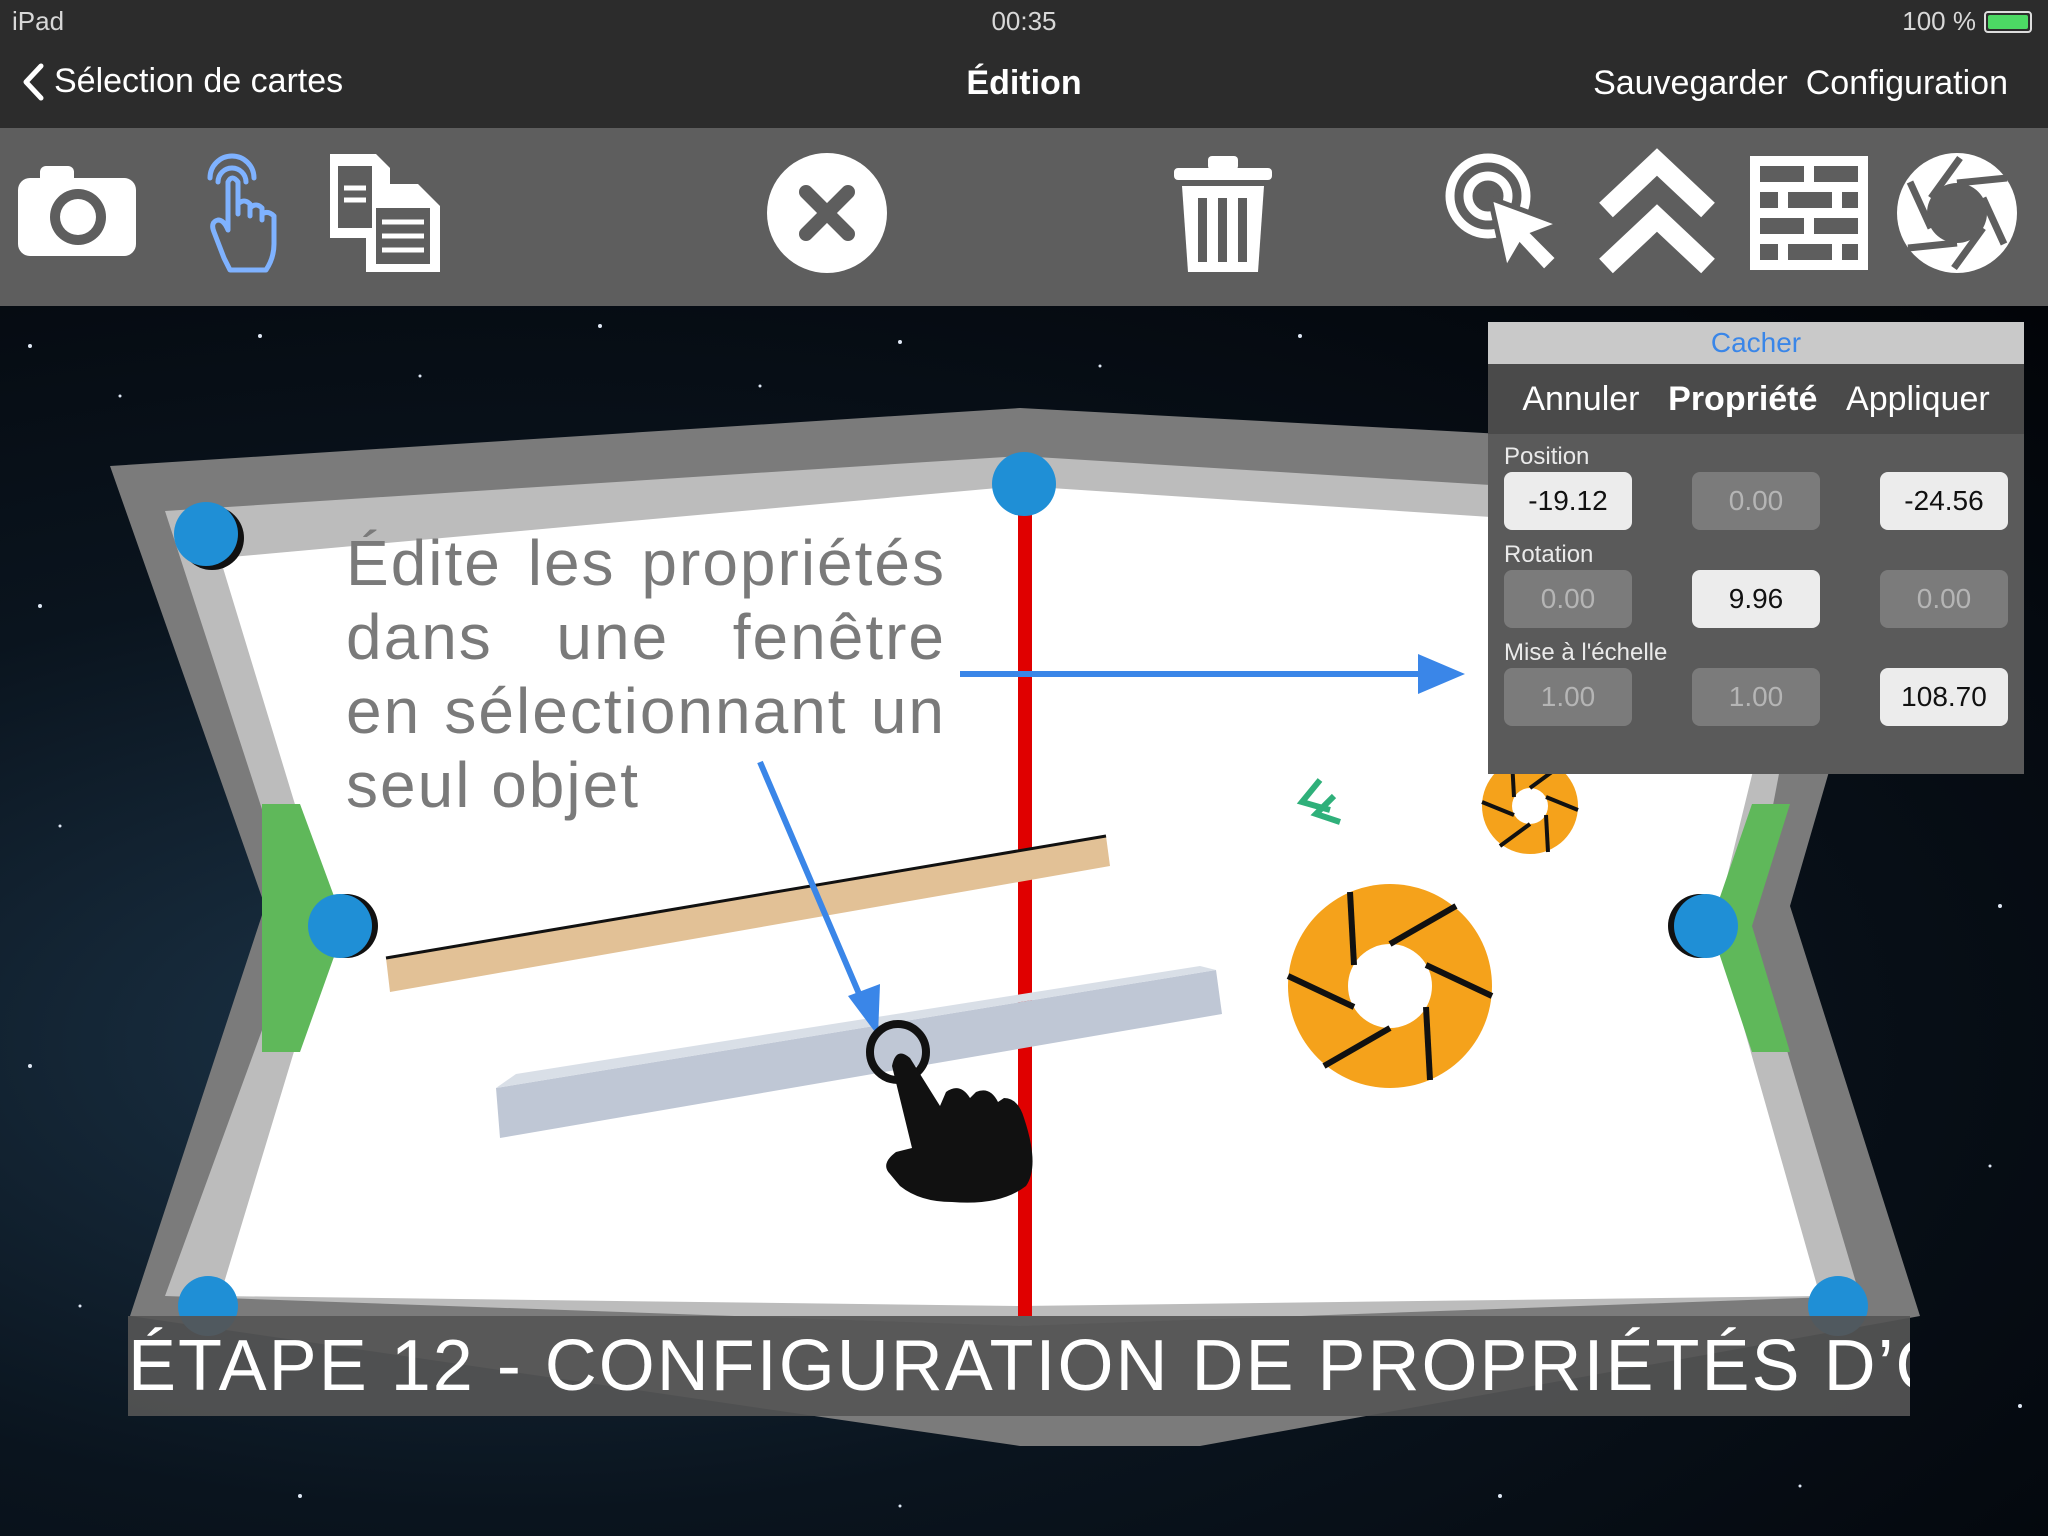 Image resolution: width=2048 pixels, height=1536 pixels. Describe the element at coordinates (1568, 501) in the screenshot. I see `position-x-field: -19.12` at that location.